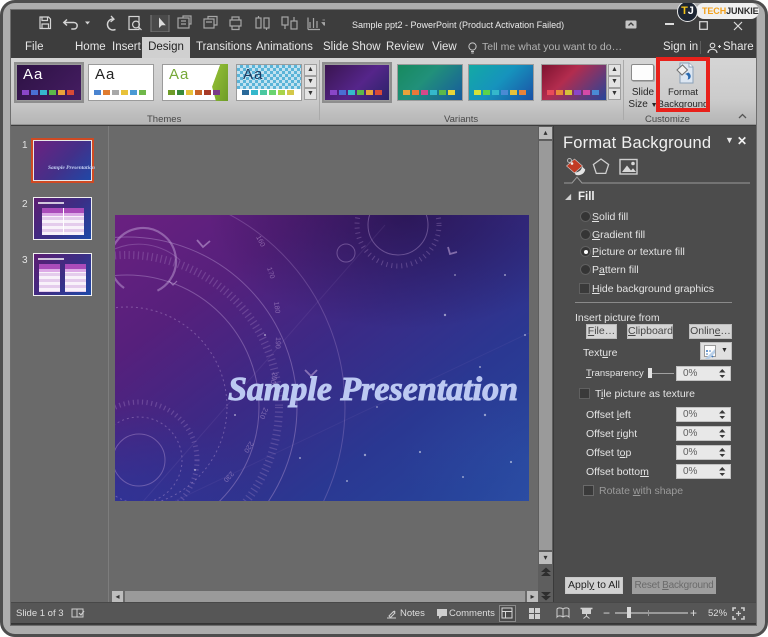 This screenshot has width=768, height=637. What do you see at coordinates (277, 343) in the screenshot?
I see `svg-text: 190` at bounding box center [277, 343].